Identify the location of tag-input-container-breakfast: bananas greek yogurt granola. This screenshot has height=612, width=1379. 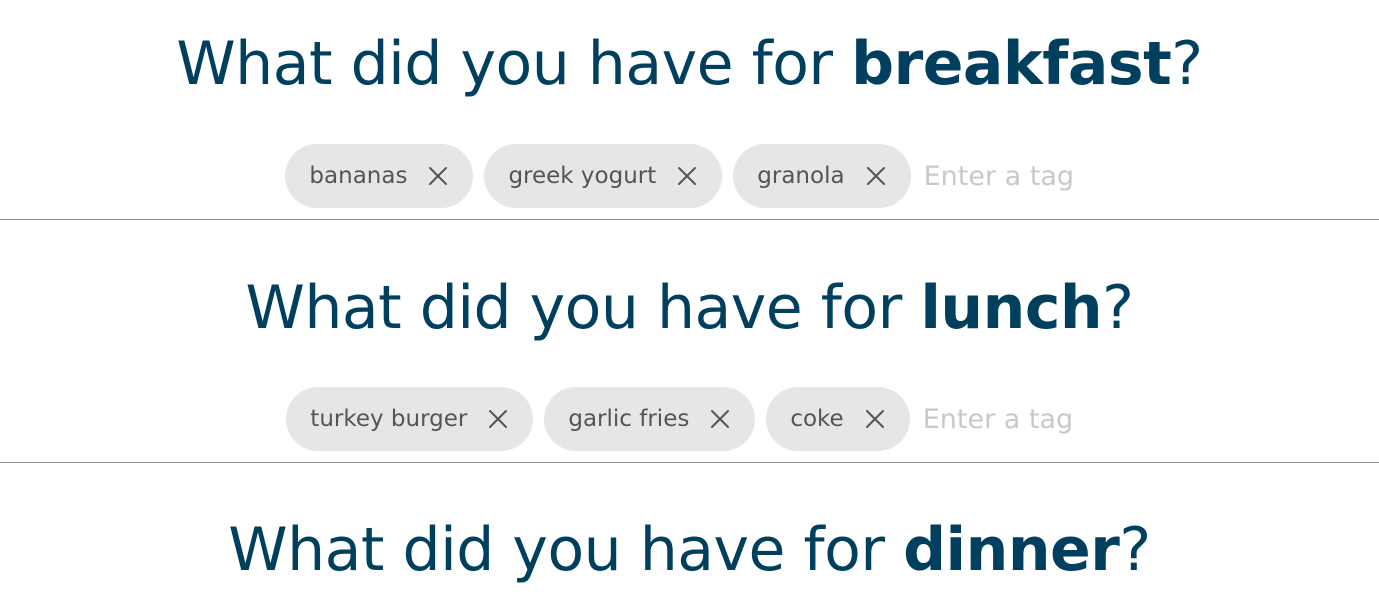
(689, 176).